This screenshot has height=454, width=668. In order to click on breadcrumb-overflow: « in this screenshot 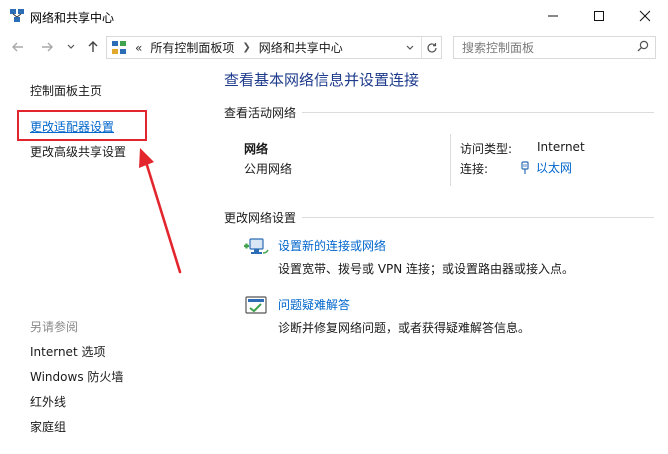, I will do `click(138, 48)`.